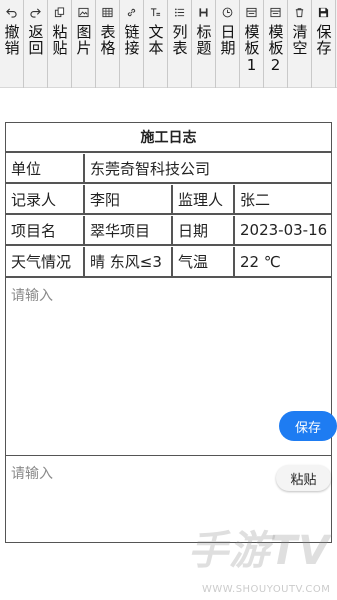  I want to click on weather-value: 晴 东风≤3, so click(129, 261).